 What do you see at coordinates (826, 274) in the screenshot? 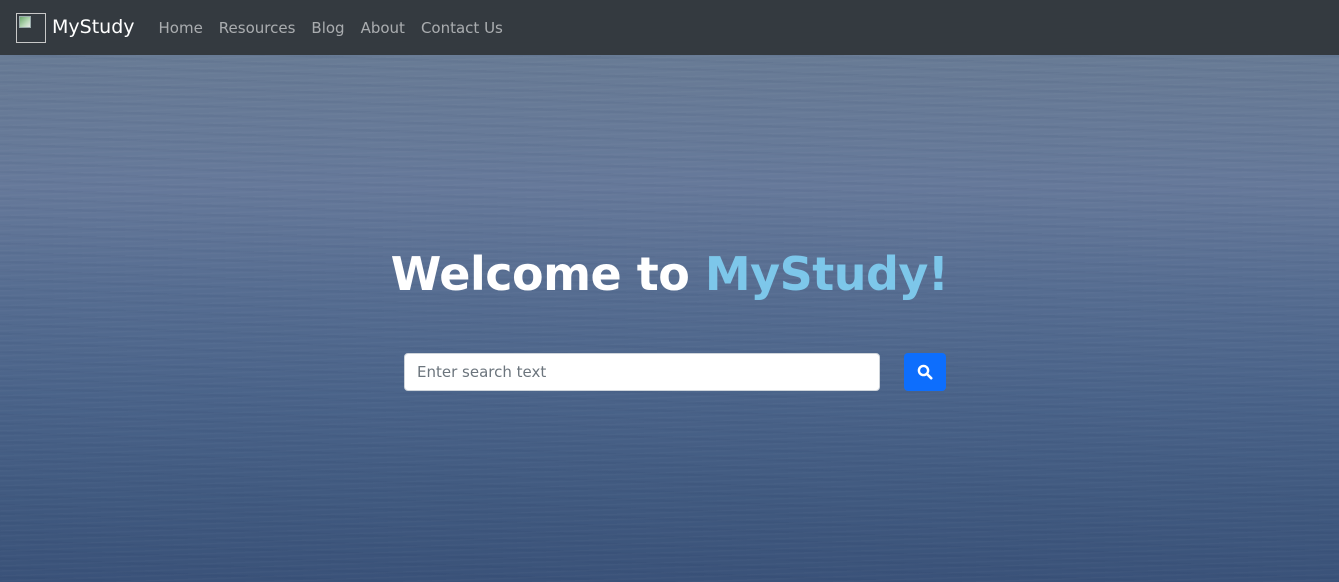
I see `hero-heading-accent: MyStudy!` at bounding box center [826, 274].